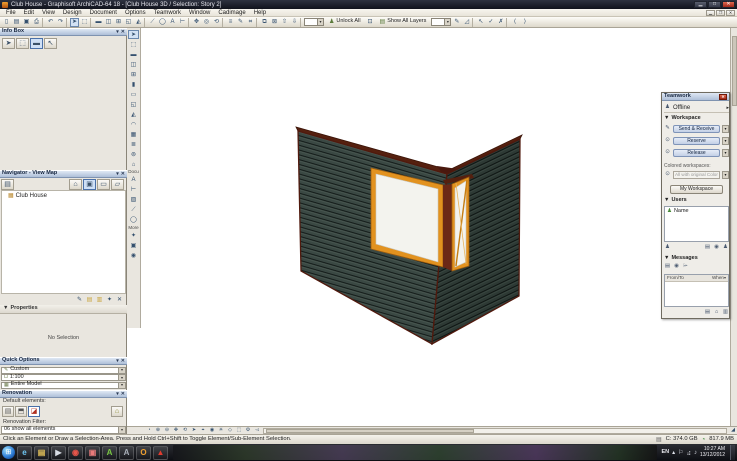  Describe the element at coordinates (221, 430) in the screenshot. I see `sun-icon: ☀` at that location.